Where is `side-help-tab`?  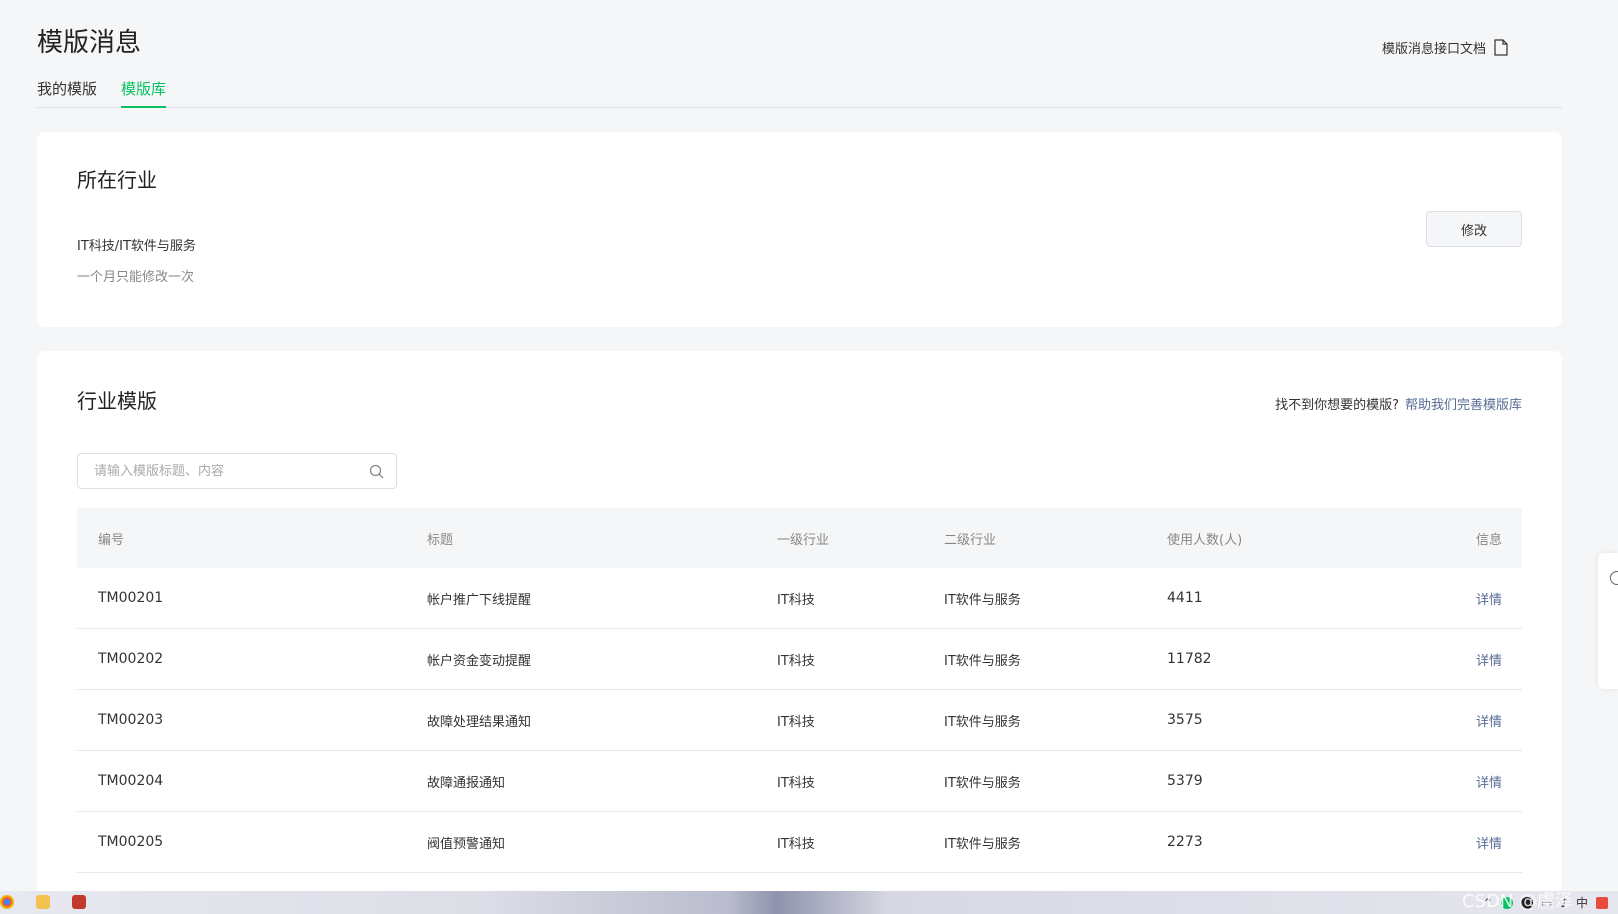
side-help-tab is located at coordinates (1608, 621).